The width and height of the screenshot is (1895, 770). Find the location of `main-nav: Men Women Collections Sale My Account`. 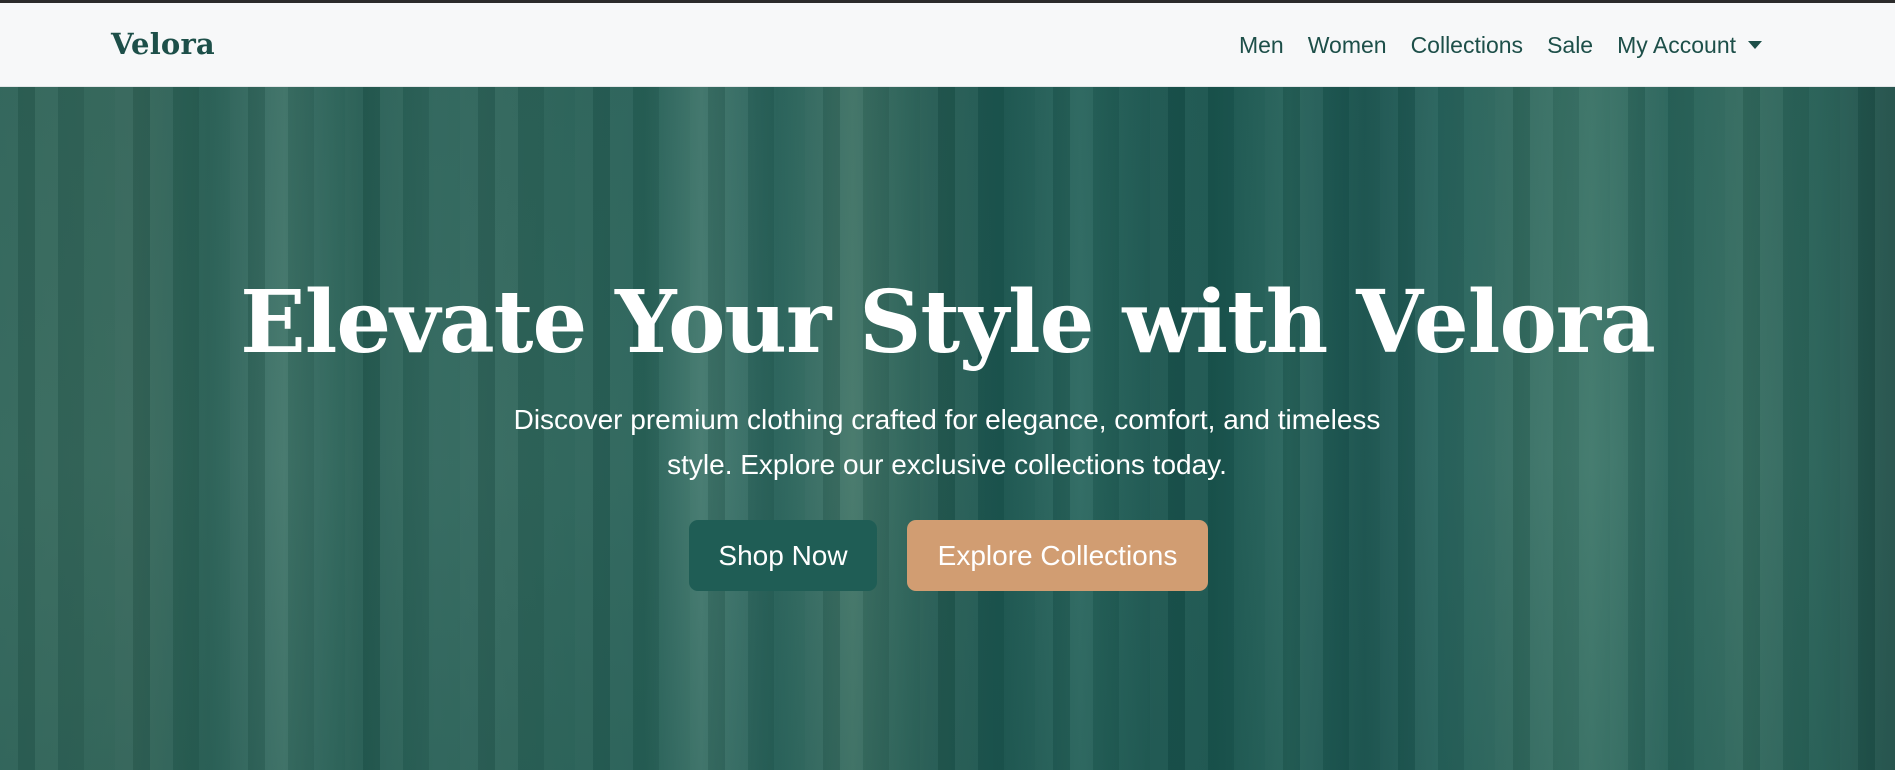

main-nav: Men Women Collections Sale My Account is located at coordinates (1500, 45).